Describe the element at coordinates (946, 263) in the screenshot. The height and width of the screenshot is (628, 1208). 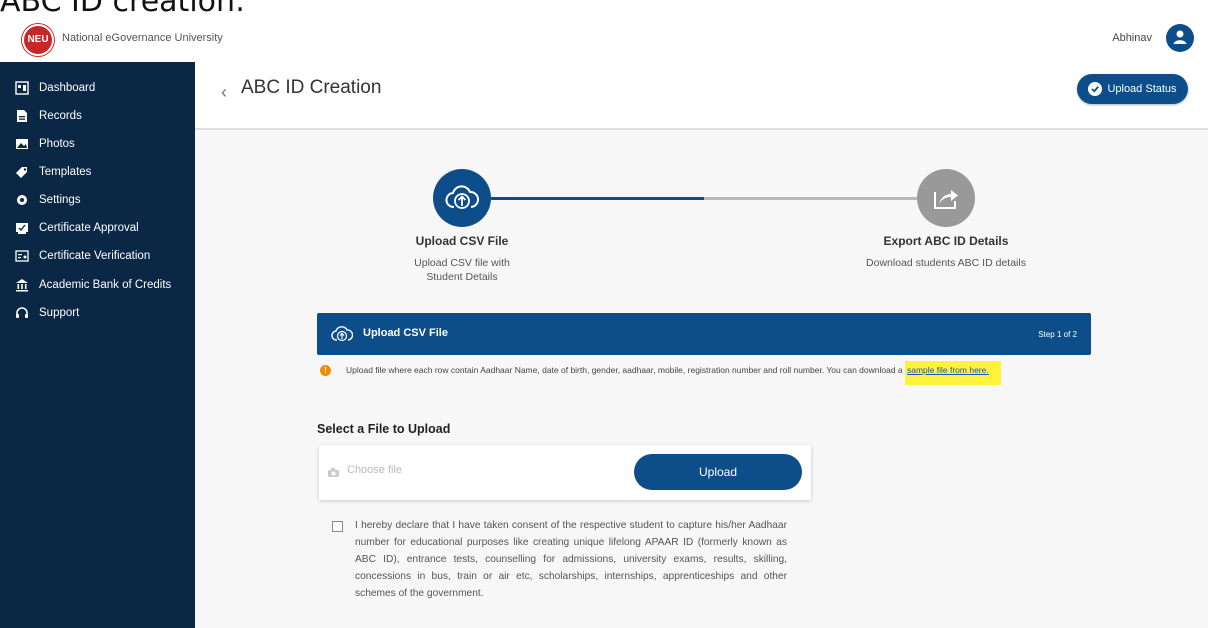
I see `step-export-desc: Download students ABC ID details` at that location.